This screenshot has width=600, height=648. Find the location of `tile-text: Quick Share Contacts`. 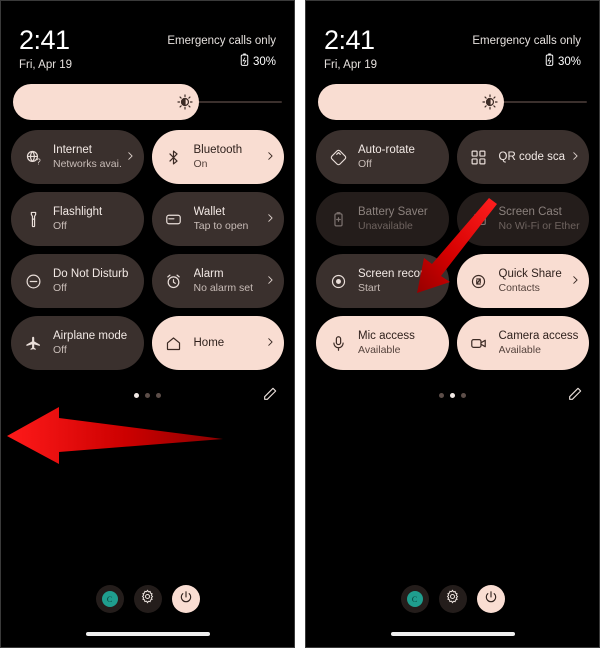

tile-text: Quick Share Contacts is located at coordinates (533, 281).